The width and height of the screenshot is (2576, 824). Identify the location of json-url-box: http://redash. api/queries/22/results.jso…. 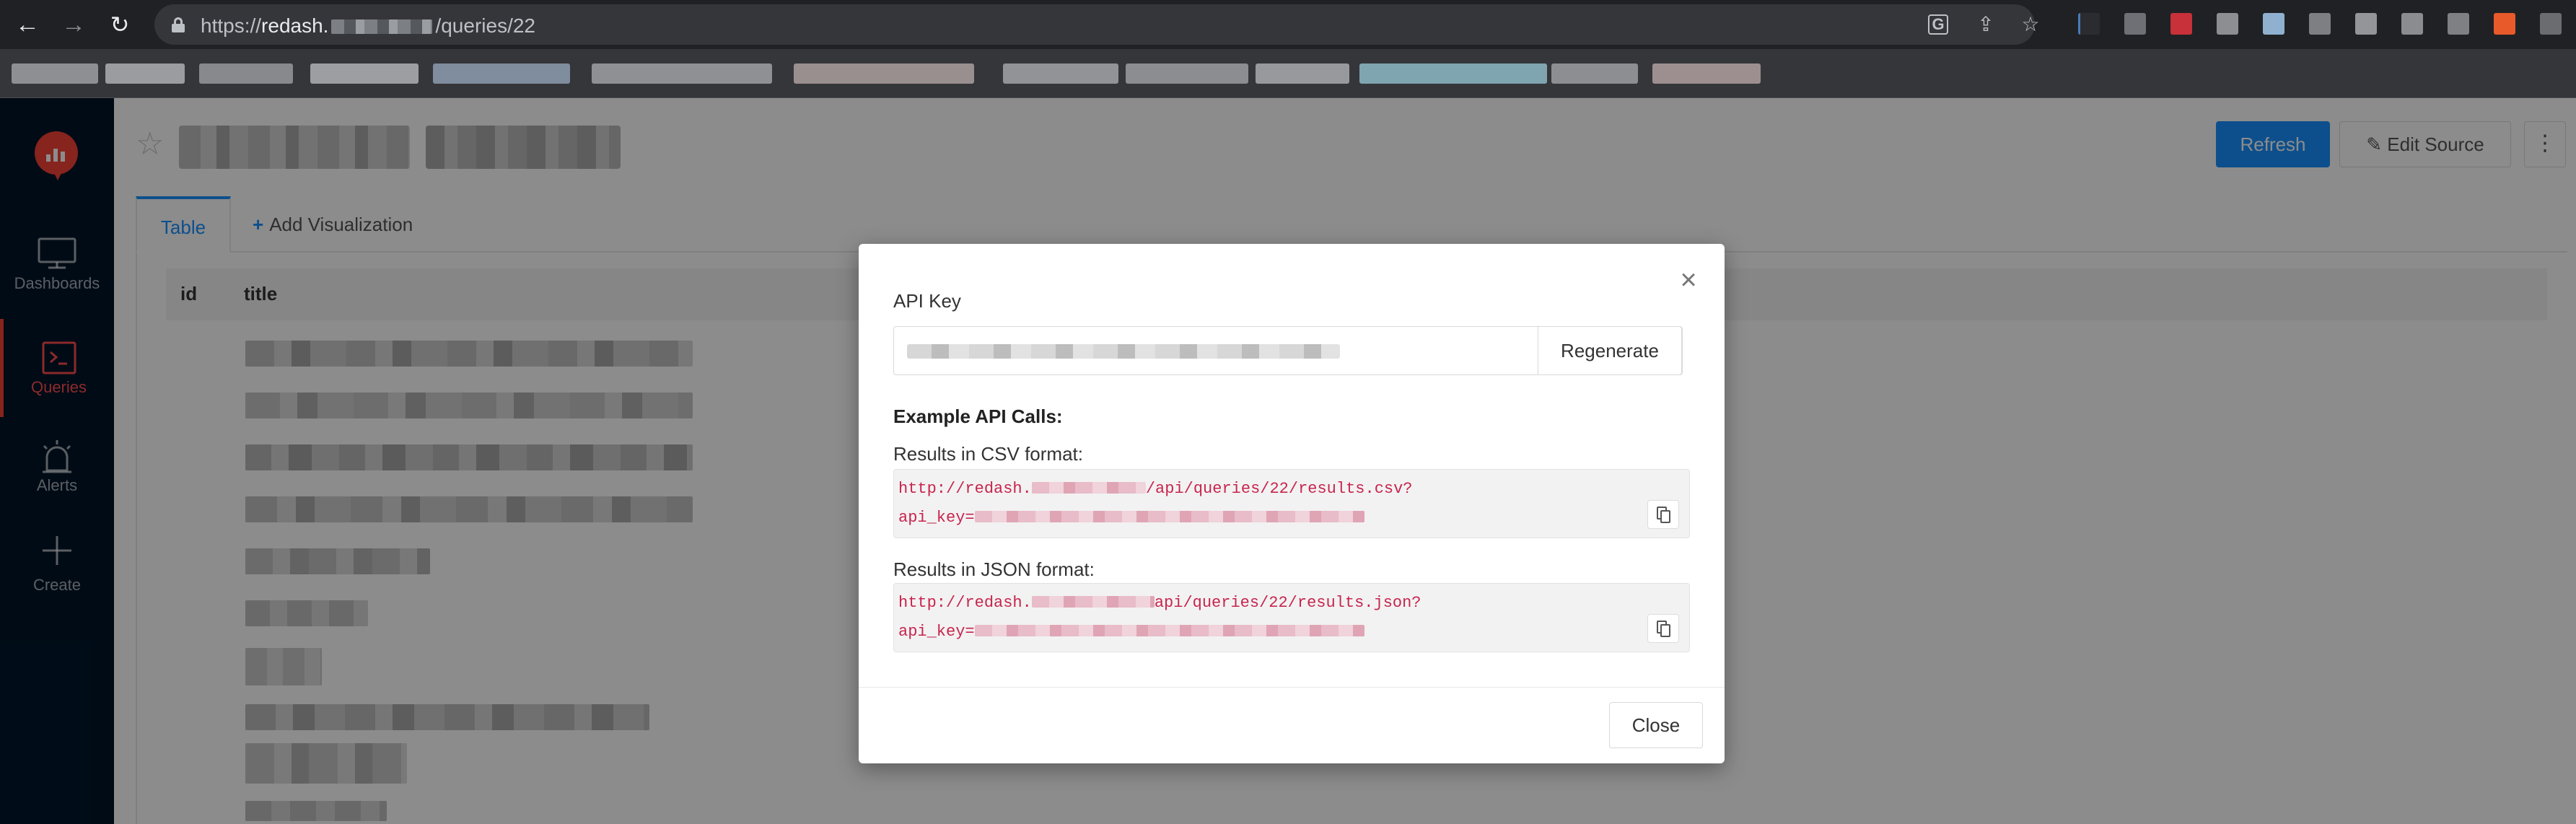
(1291, 617).